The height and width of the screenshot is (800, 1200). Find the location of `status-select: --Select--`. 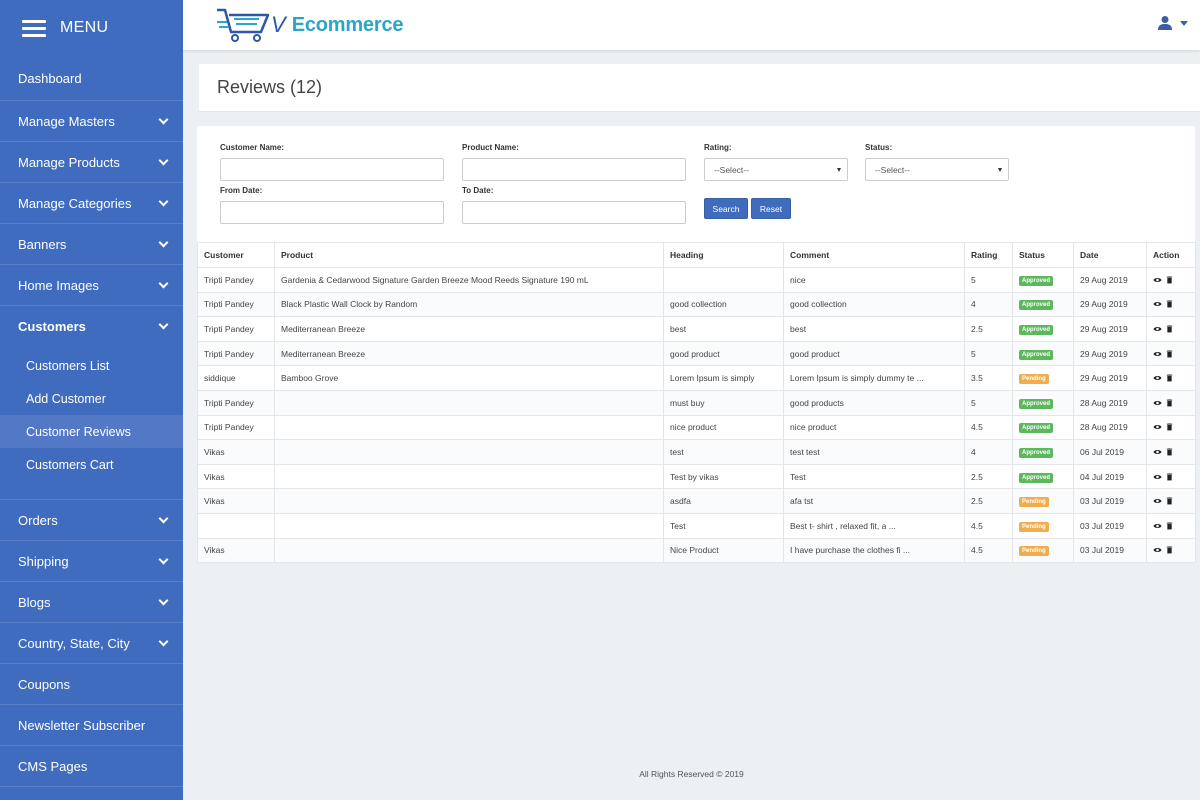

status-select: --Select-- is located at coordinates (937, 169).